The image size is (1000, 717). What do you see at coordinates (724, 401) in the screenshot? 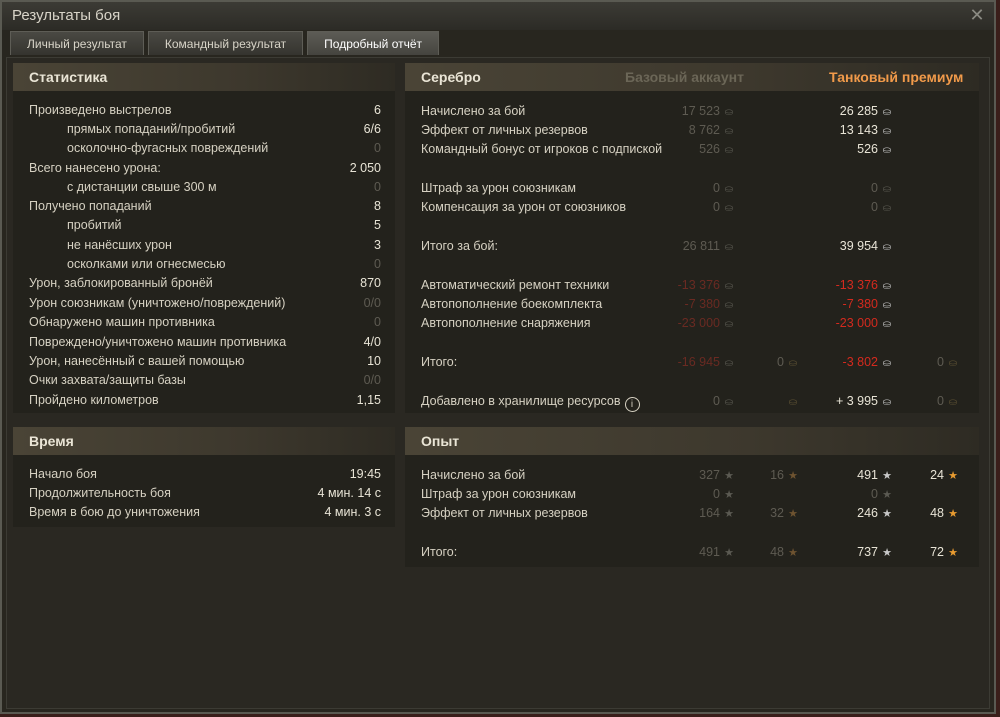
I see `base-value-cell: 0 ⛀` at bounding box center [724, 401].